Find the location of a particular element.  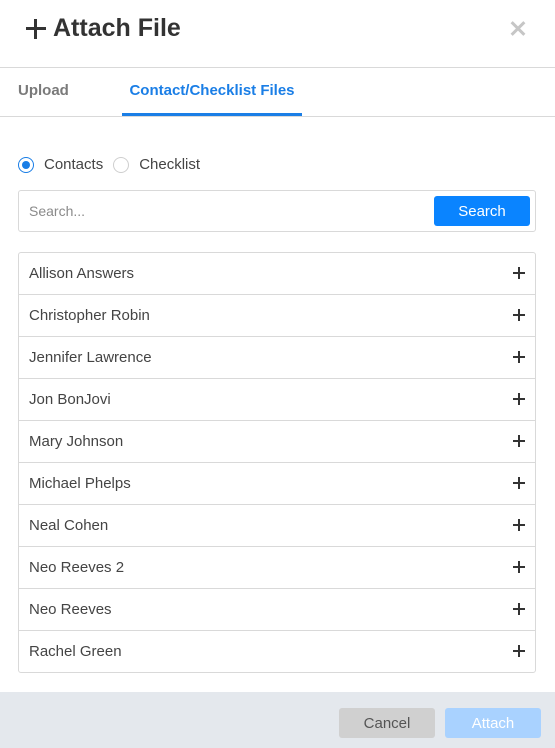

contact-name: Michael Phelps is located at coordinates (80, 483).